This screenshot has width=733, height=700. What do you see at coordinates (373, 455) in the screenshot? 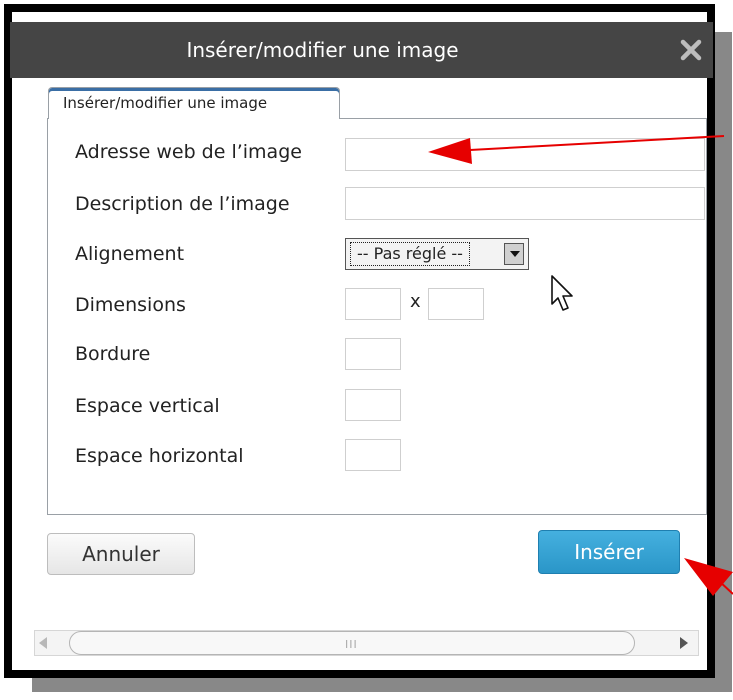
I see `hspace-input` at bounding box center [373, 455].